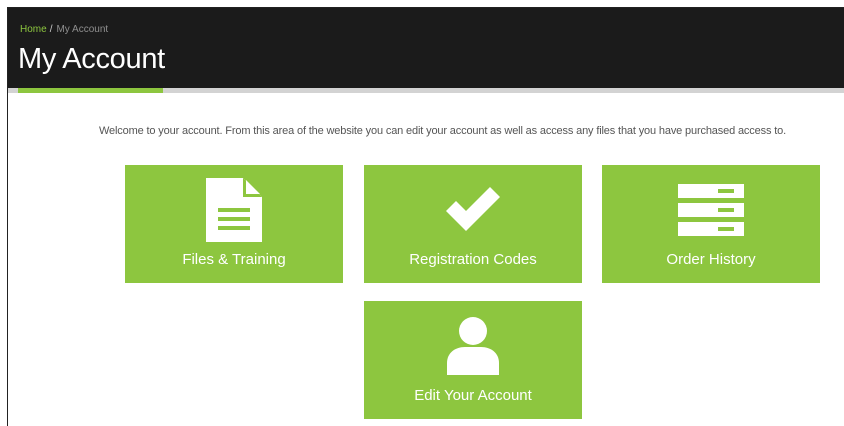  I want to click on checkmark-icon, so click(473, 210).